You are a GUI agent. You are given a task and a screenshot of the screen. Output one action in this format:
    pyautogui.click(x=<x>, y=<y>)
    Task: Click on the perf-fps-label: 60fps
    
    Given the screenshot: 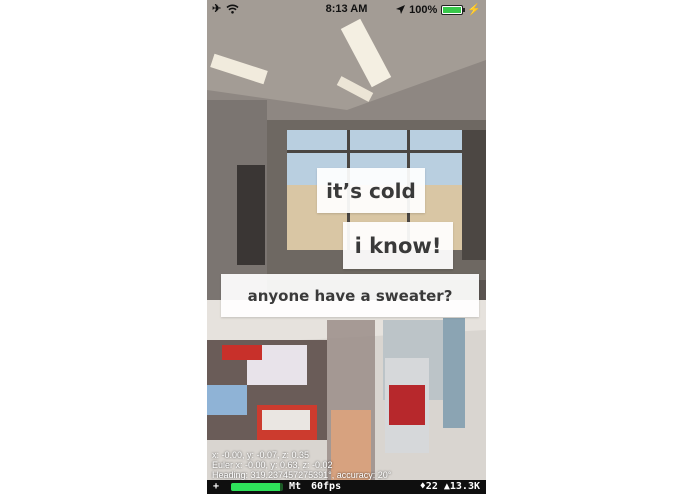 What is the action you would take?
    pyautogui.click(x=326, y=486)
    